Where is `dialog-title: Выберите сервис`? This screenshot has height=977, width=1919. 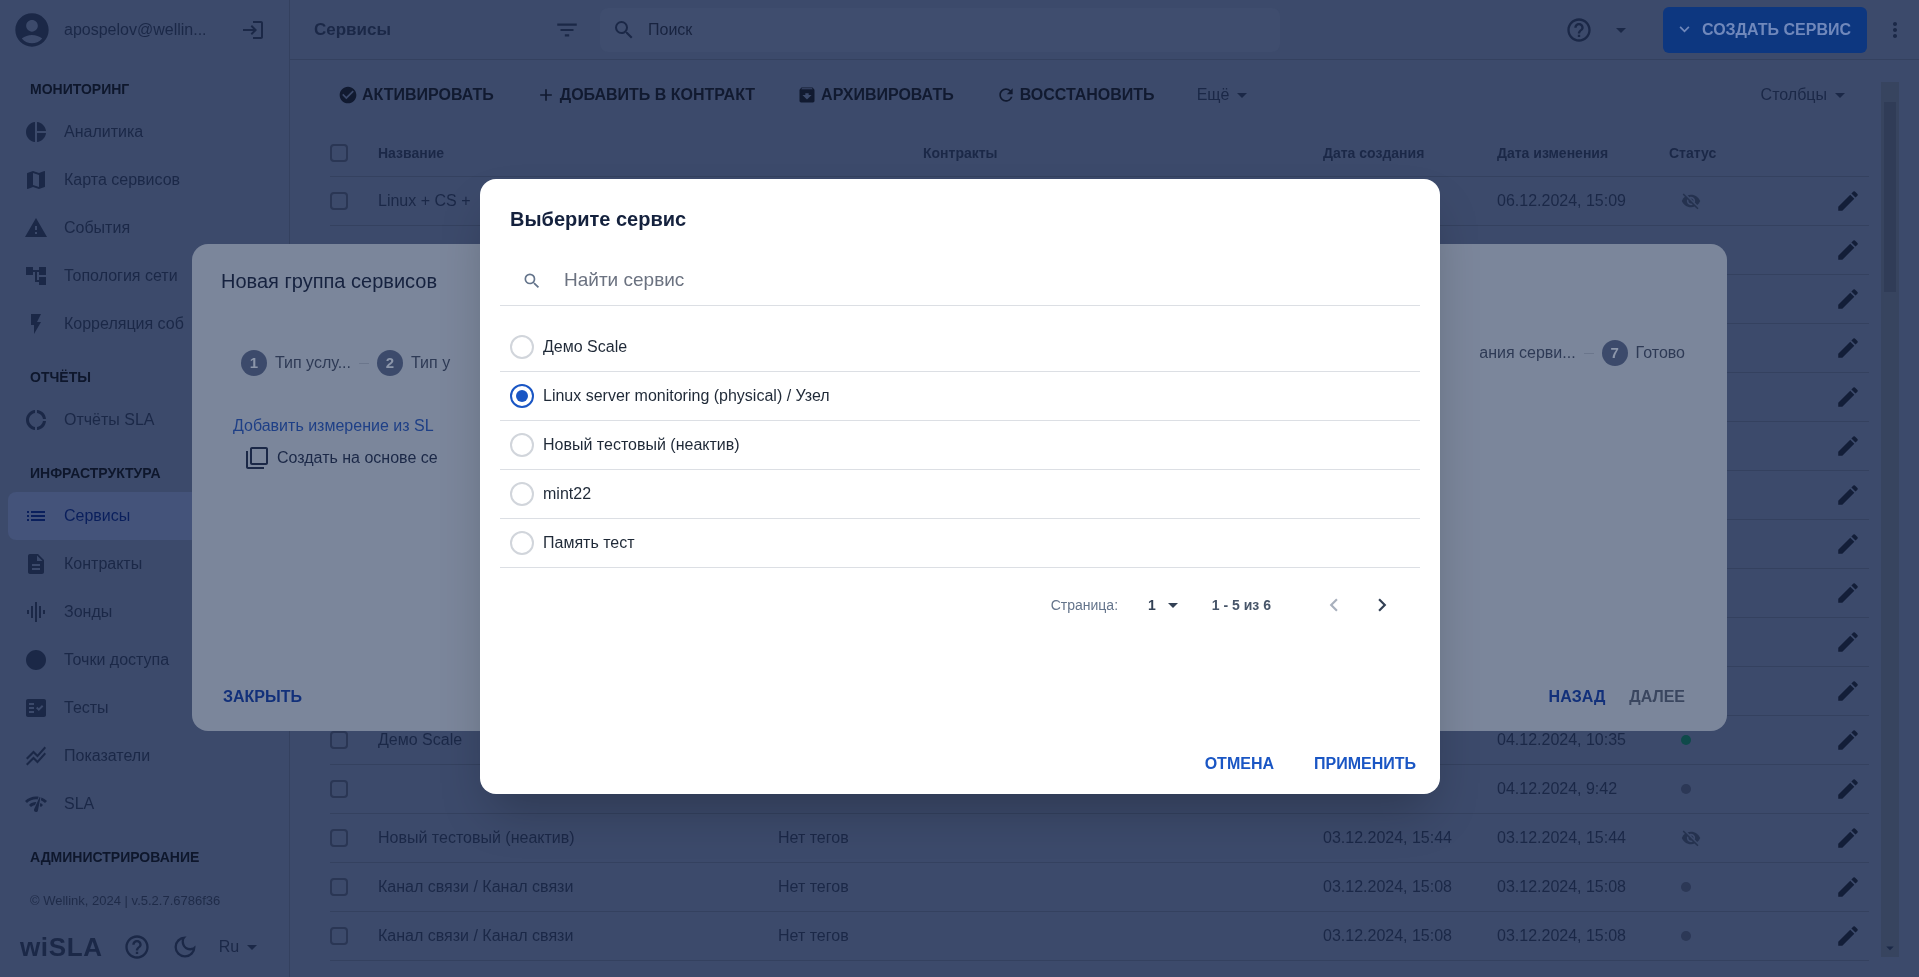
dialog-title: Выберите сервис is located at coordinates (599, 219).